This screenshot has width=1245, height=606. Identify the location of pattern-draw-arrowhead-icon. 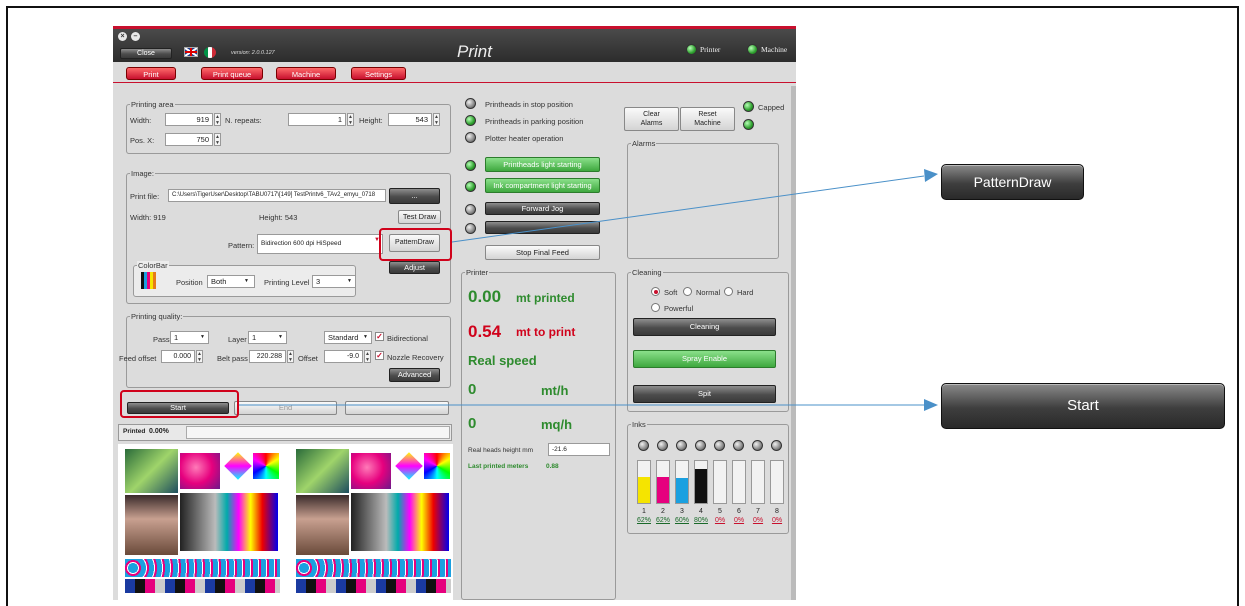
(931, 175).